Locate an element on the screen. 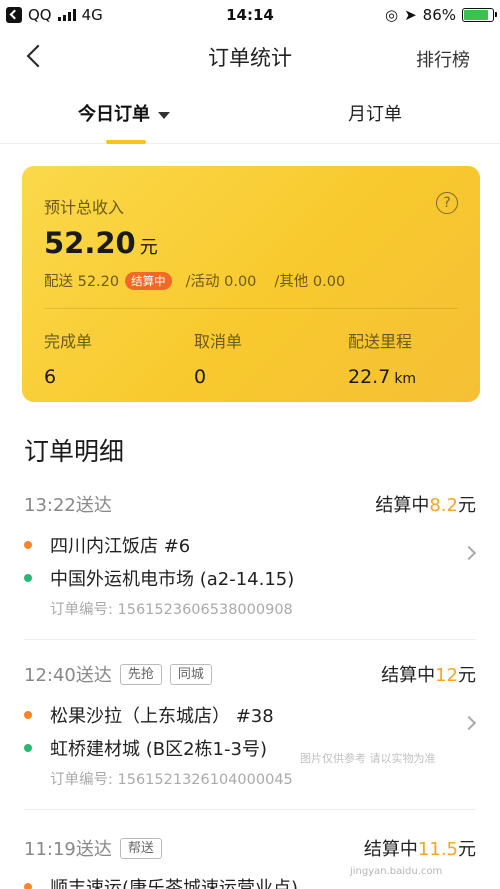  pickup-row: 顺丰速运(康乐茶城速运营业点) is located at coordinates (161, 881).